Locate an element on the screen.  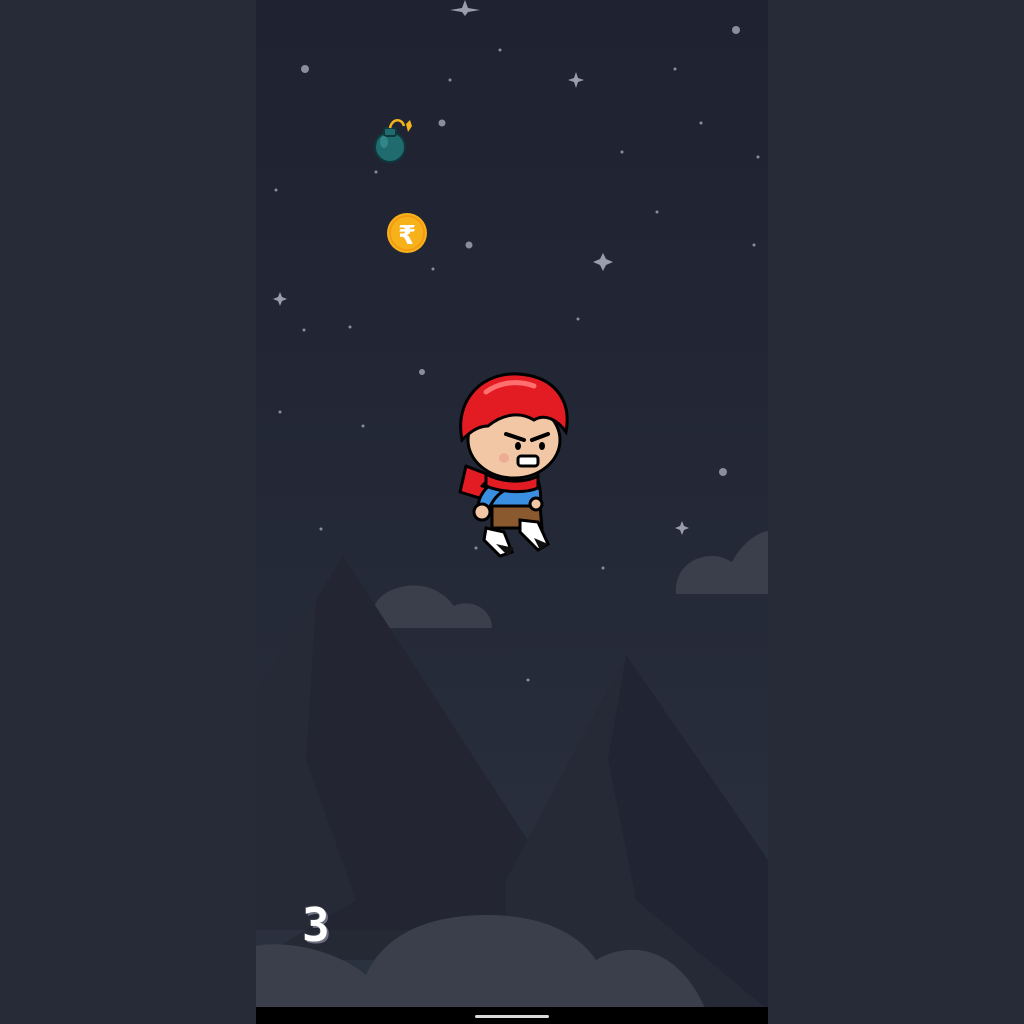
rupee-coin-icon: ₹ is located at coordinates (407, 233).